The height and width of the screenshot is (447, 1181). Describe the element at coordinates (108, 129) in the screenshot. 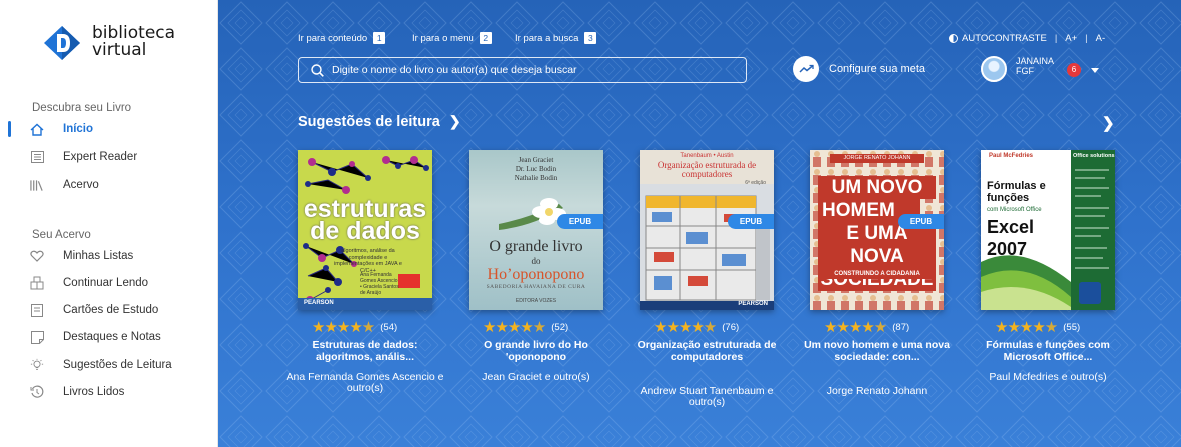

I see `sidebar-item-inicio: Início` at that location.